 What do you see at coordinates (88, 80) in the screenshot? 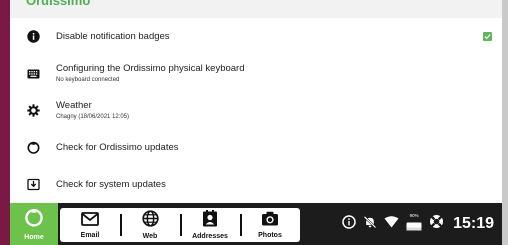
I see `setting-sublabel: No keyboard connected` at bounding box center [88, 80].